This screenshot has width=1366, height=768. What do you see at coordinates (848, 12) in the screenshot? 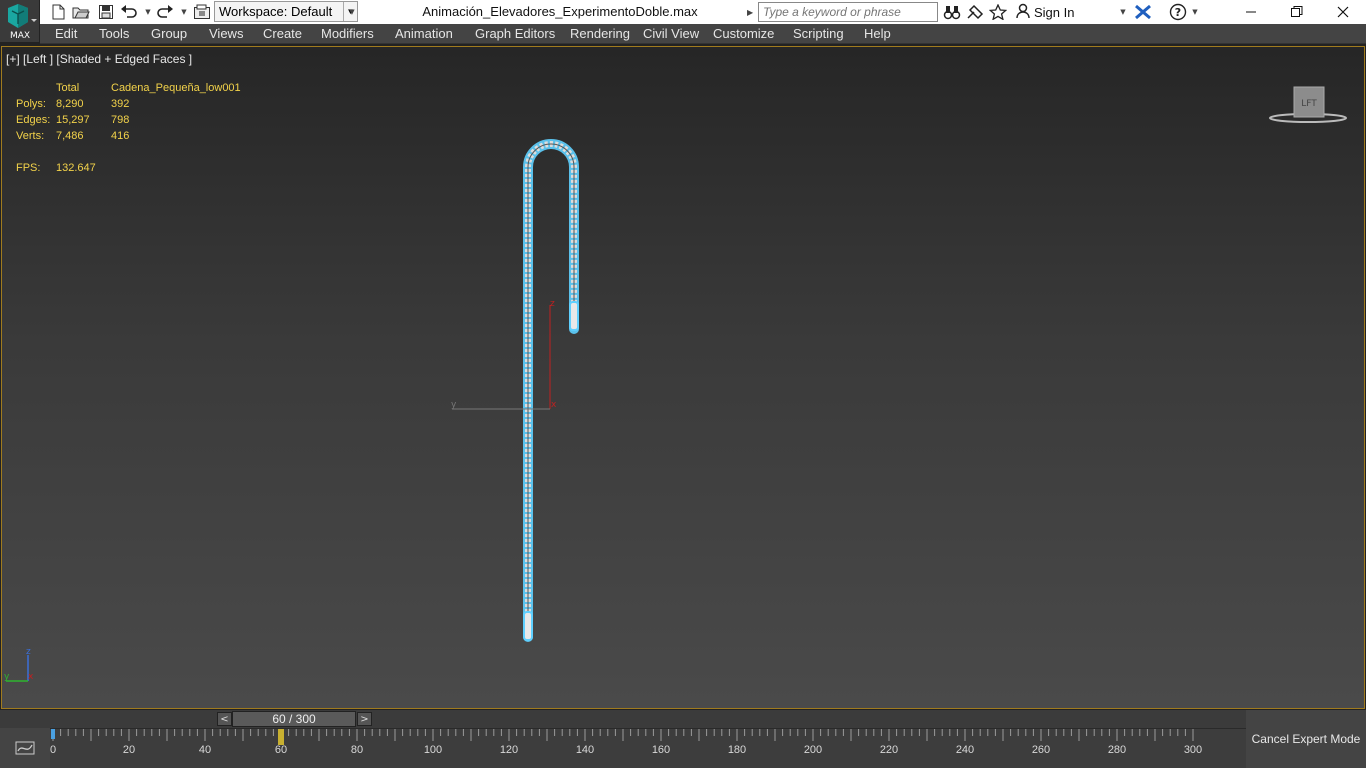
I see `search-input` at bounding box center [848, 12].